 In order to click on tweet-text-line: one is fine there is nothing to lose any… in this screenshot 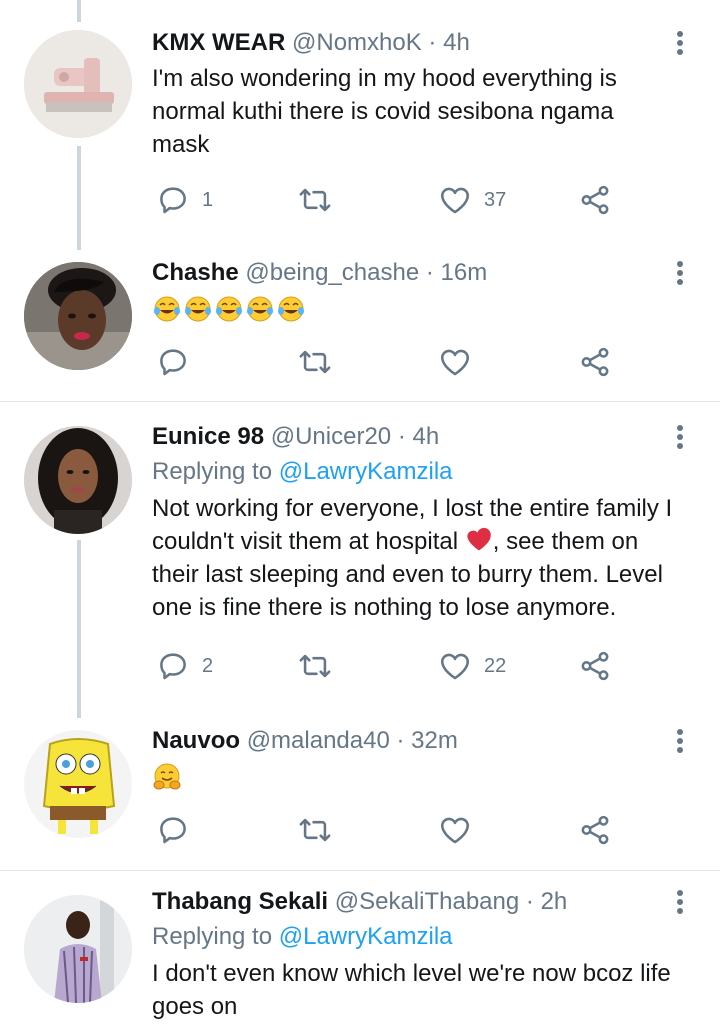, I will do `click(384, 607)`.